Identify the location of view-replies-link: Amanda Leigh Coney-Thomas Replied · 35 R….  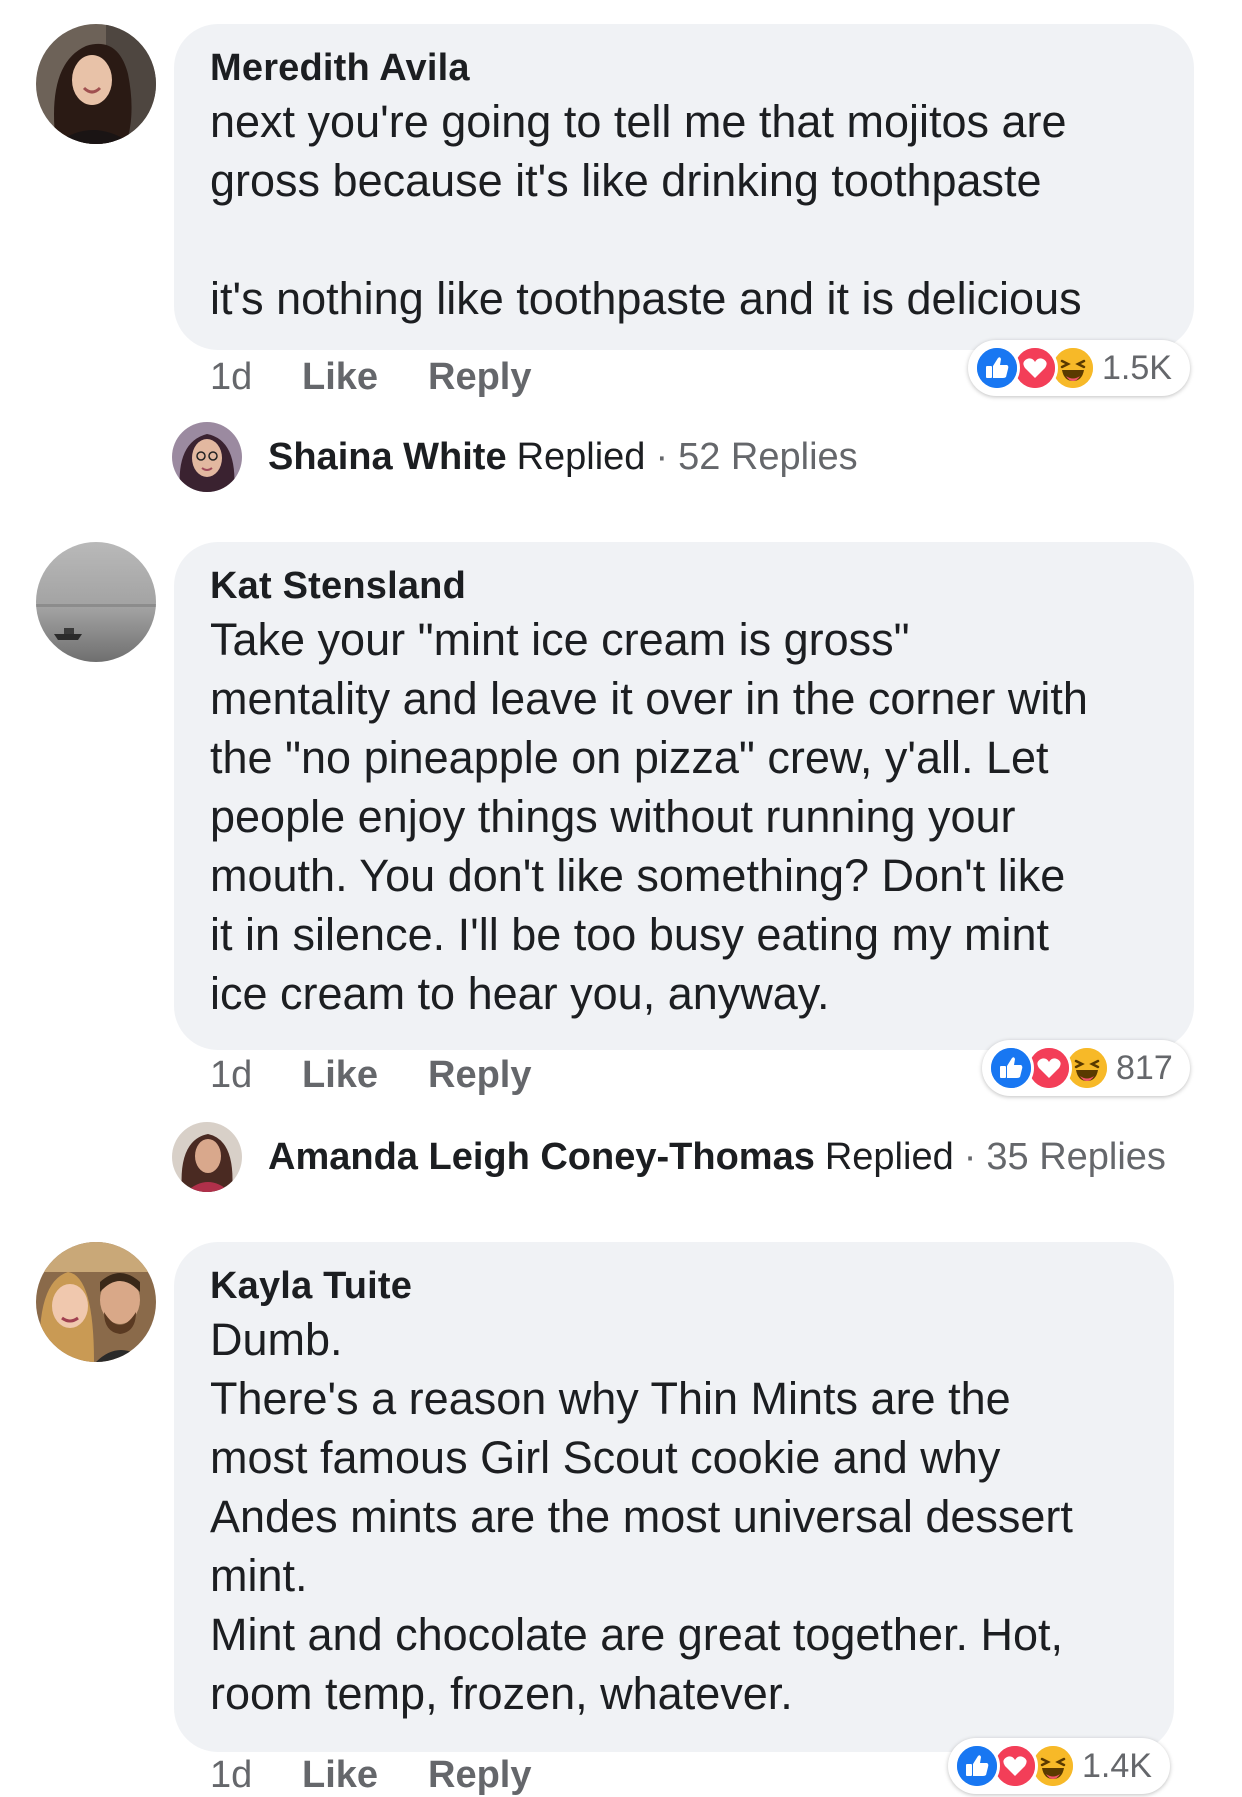
(669, 1157).